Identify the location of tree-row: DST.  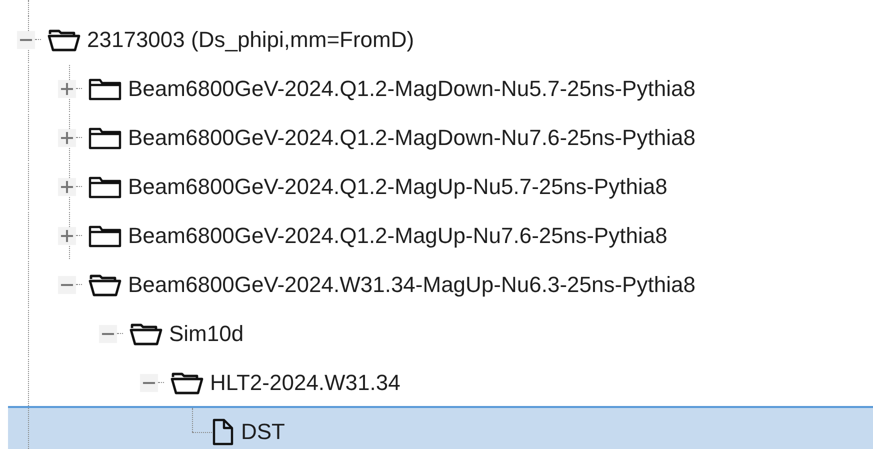
(440, 427).